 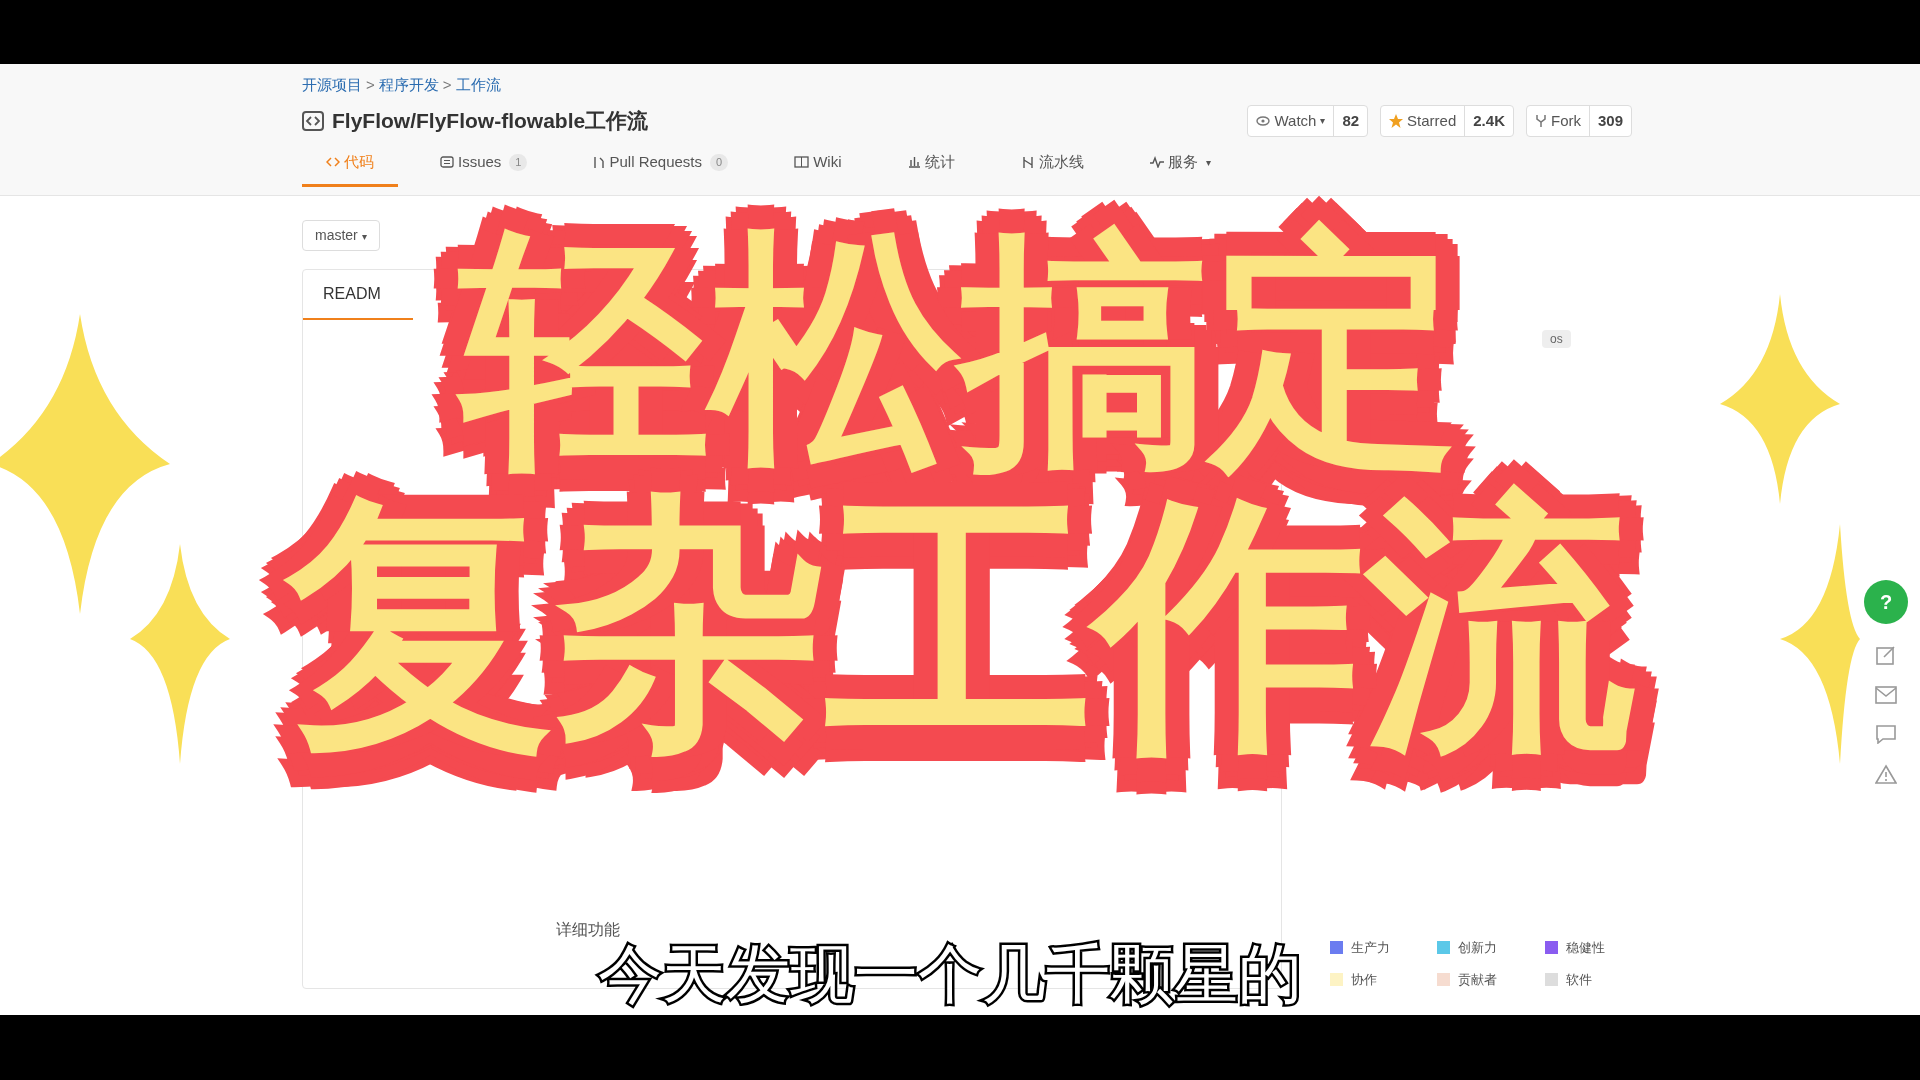 What do you see at coordinates (352, 293) in the screenshot?
I see `readme-tab: READM` at bounding box center [352, 293].